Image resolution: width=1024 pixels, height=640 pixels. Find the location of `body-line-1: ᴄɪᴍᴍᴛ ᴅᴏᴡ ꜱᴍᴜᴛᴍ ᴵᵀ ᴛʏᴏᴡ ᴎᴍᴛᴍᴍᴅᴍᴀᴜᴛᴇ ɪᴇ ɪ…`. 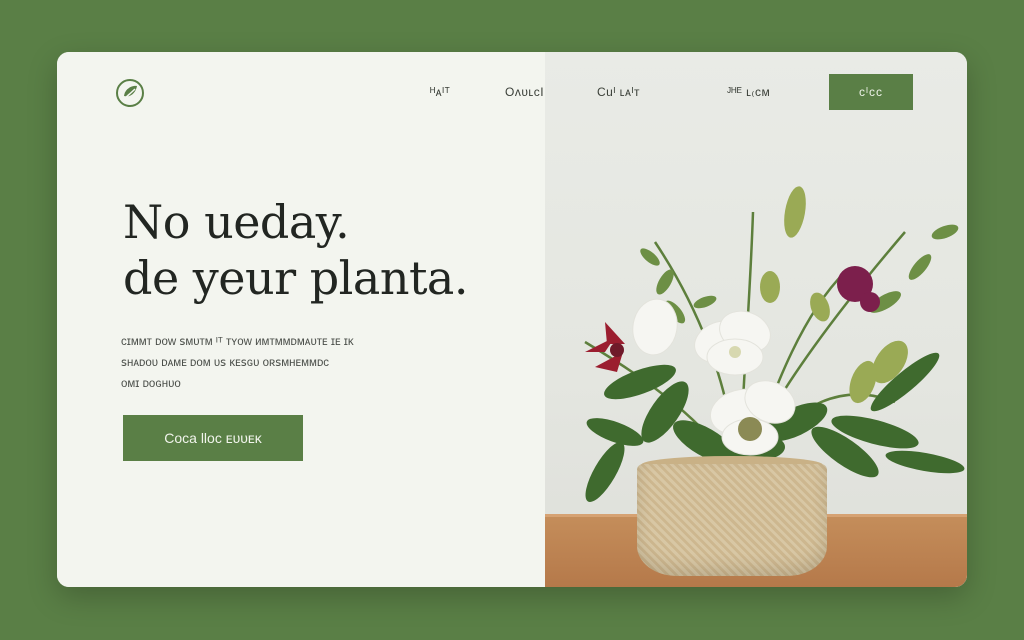

body-line-1: ᴄɪᴍᴍᴛ ᴅᴏᴡ ꜱᴍᴜᴛᴍ ᴵᵀ ᴛʏᴏᴡ ᴎᴍᴛᴍᴍᴅᴍᴀᴜᴛᴇ ɪᴇ ɪ… is located at coordinates (237, 342).